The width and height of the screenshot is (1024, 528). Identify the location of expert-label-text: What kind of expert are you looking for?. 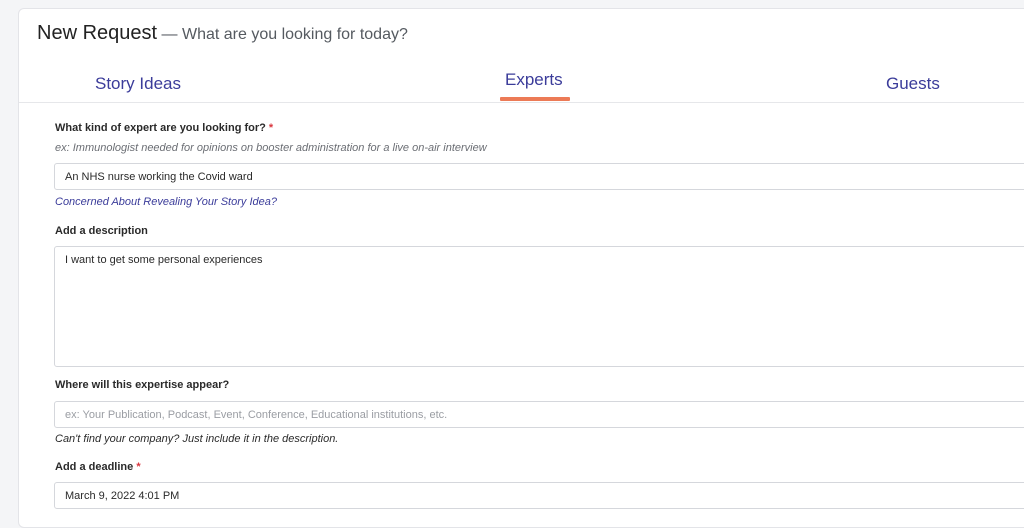
(160, 128).